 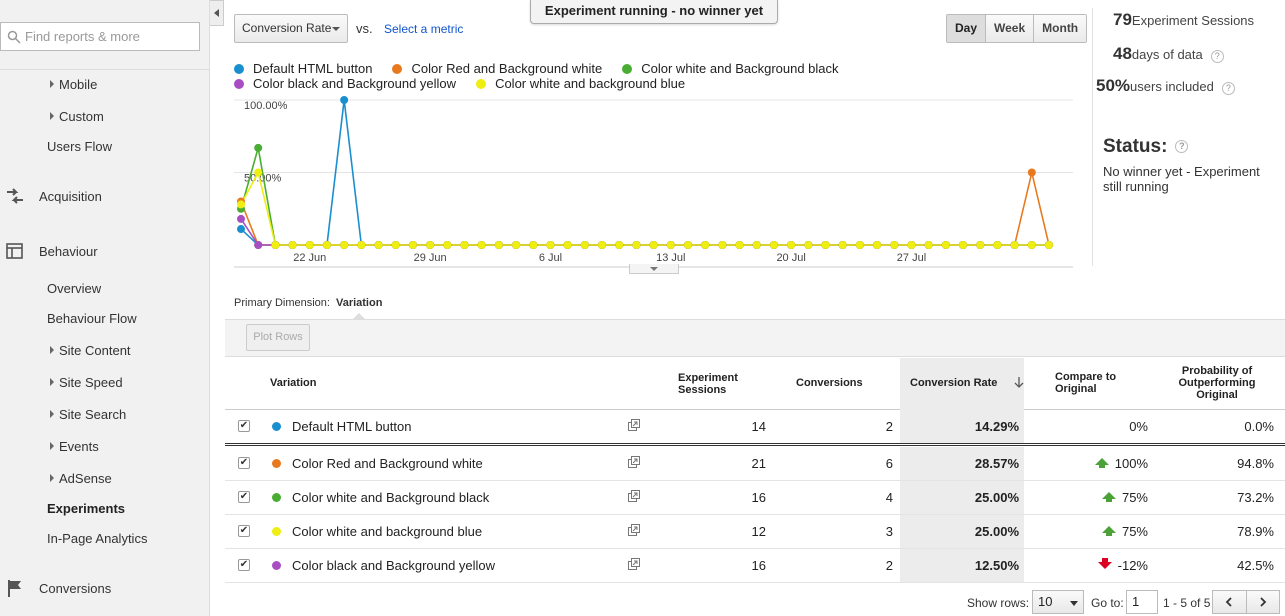 What do you see at coordinates (713, 384) in the screenshot?
I see `col-sessions: Experiment Sessions` at bounding box center [713, 384].